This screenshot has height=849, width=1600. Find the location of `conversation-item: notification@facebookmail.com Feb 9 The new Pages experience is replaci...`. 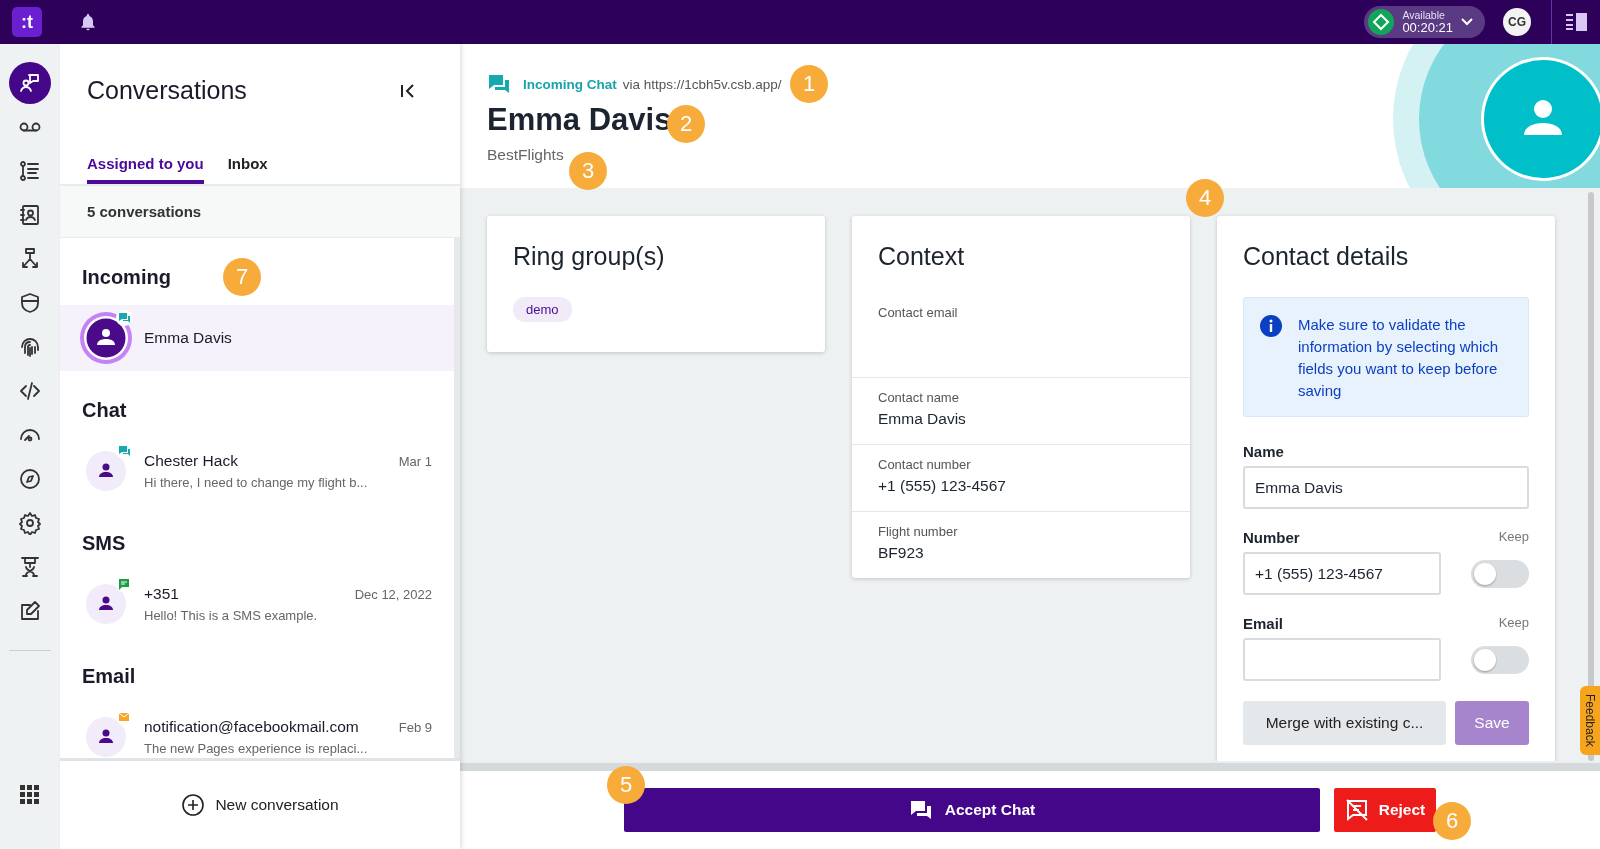

conversation-item: notification@facebookmail.com Feb 9 The new Pages experience is replaci... is located at coordinates (257, 731).